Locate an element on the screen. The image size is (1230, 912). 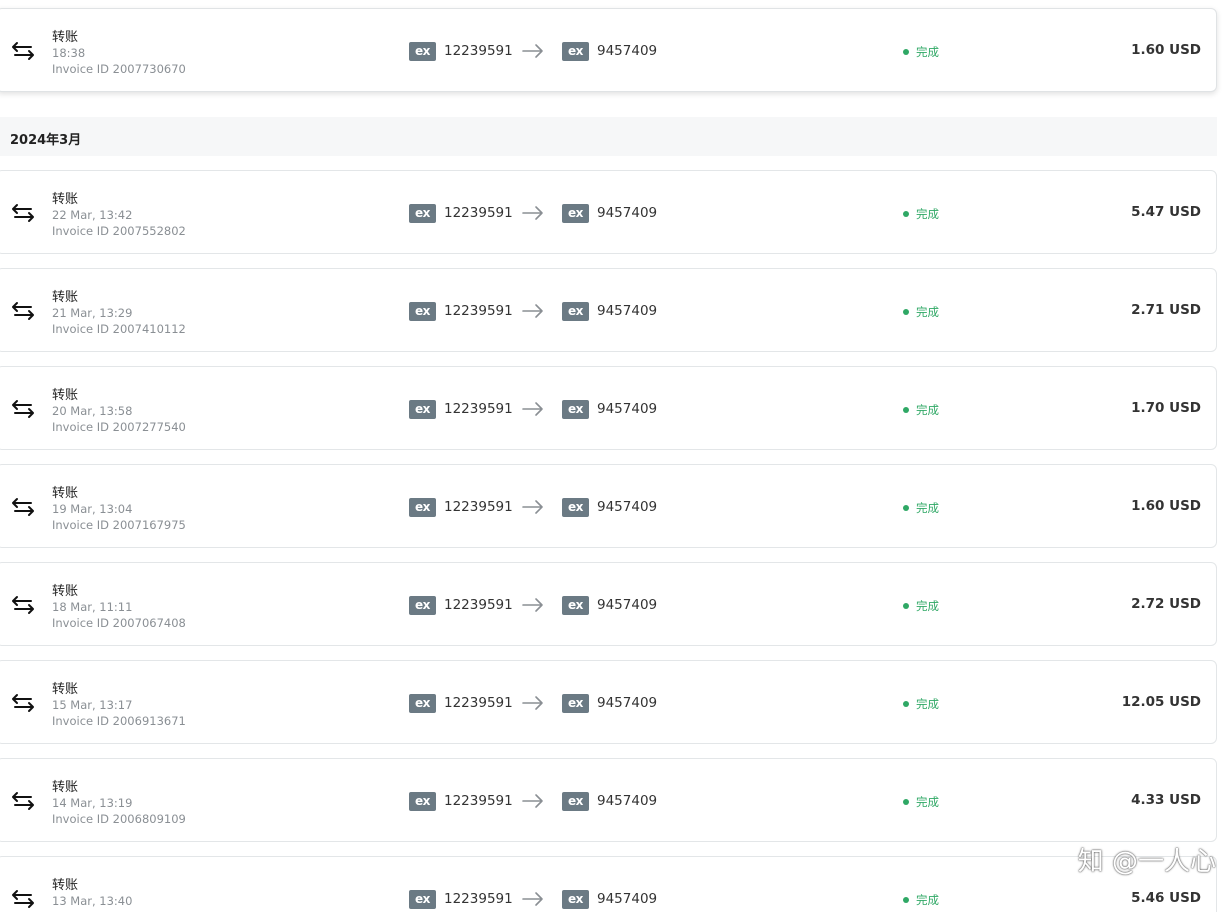
transaction-amount: 1.60 USD is located at coordinates (1166, 50).